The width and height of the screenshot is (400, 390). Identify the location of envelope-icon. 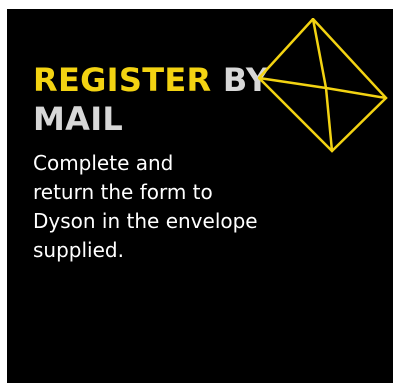
(323, 85).